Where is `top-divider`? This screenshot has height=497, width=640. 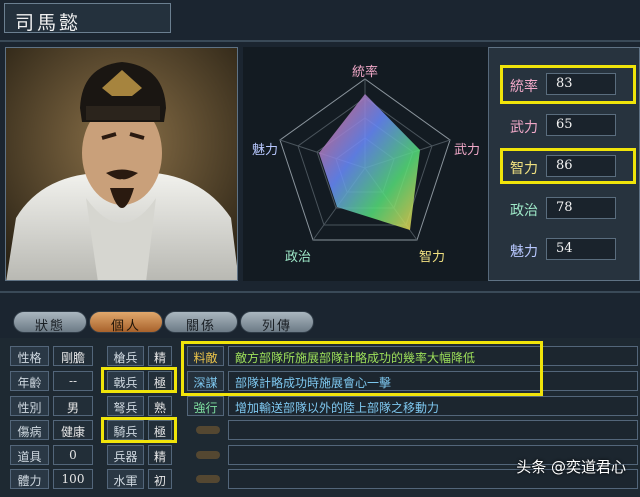
top-divider is located at coordinates (320, 41).